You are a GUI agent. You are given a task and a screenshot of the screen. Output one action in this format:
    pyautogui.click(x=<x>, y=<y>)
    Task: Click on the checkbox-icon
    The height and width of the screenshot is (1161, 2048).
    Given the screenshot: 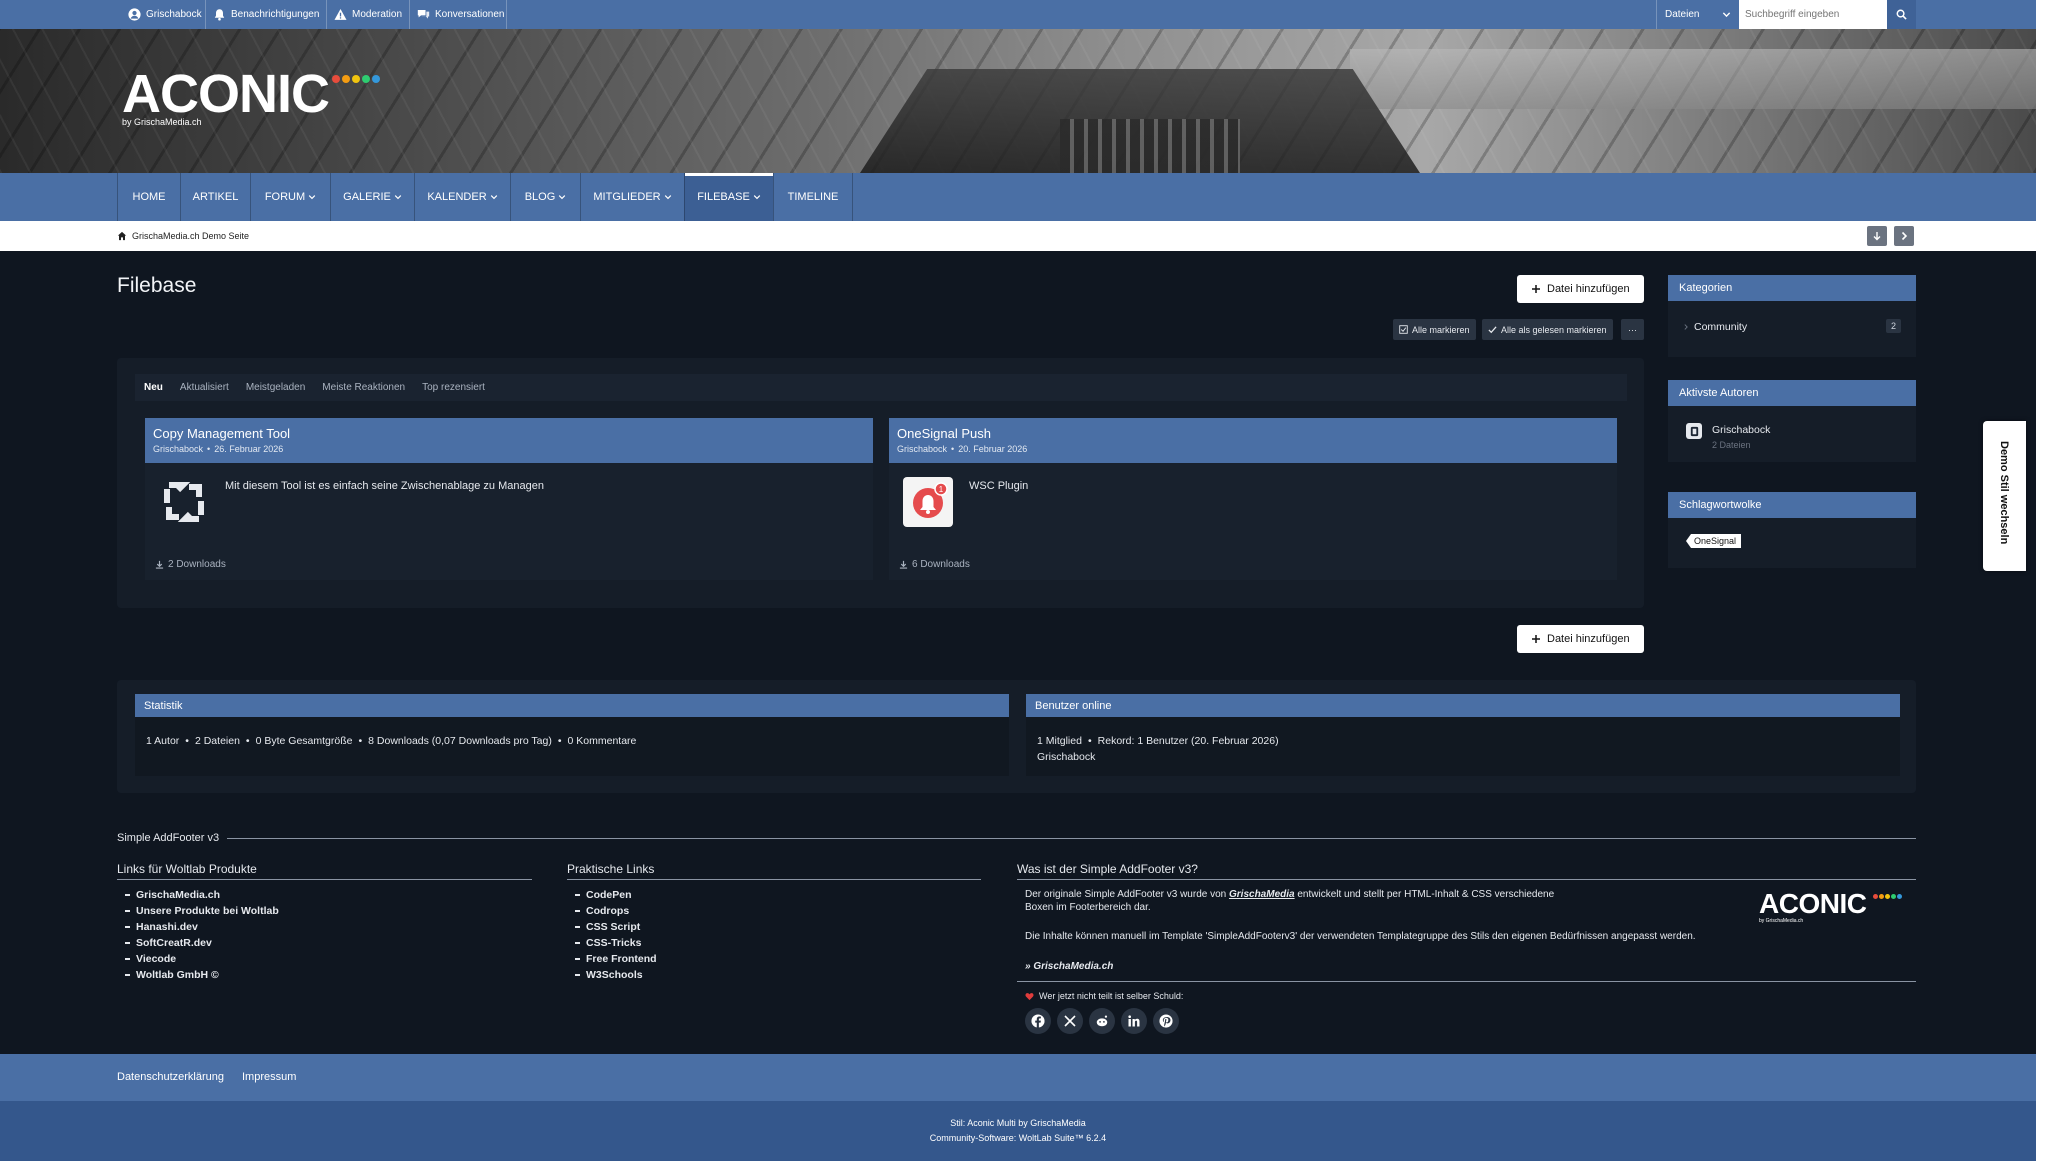 What is the action you would take?
    pyautogui.click(x=1403, y=329)
    